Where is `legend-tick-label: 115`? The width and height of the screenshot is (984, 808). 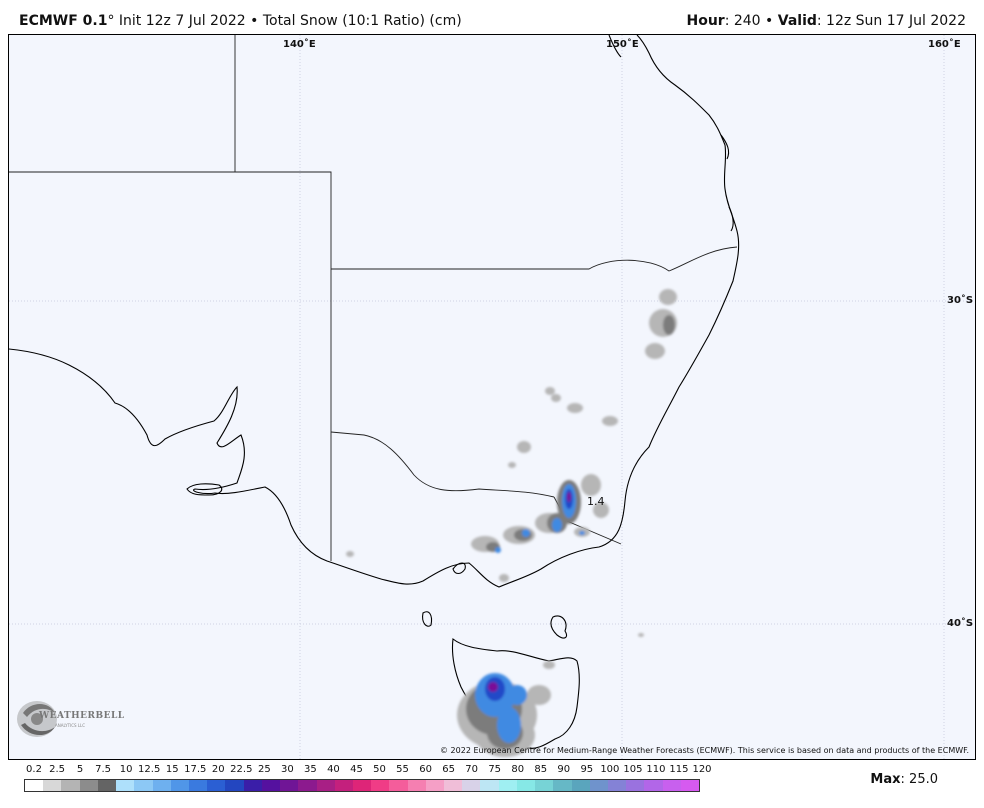
legend-tick-label: 115 is located at coordinates (679, 769).